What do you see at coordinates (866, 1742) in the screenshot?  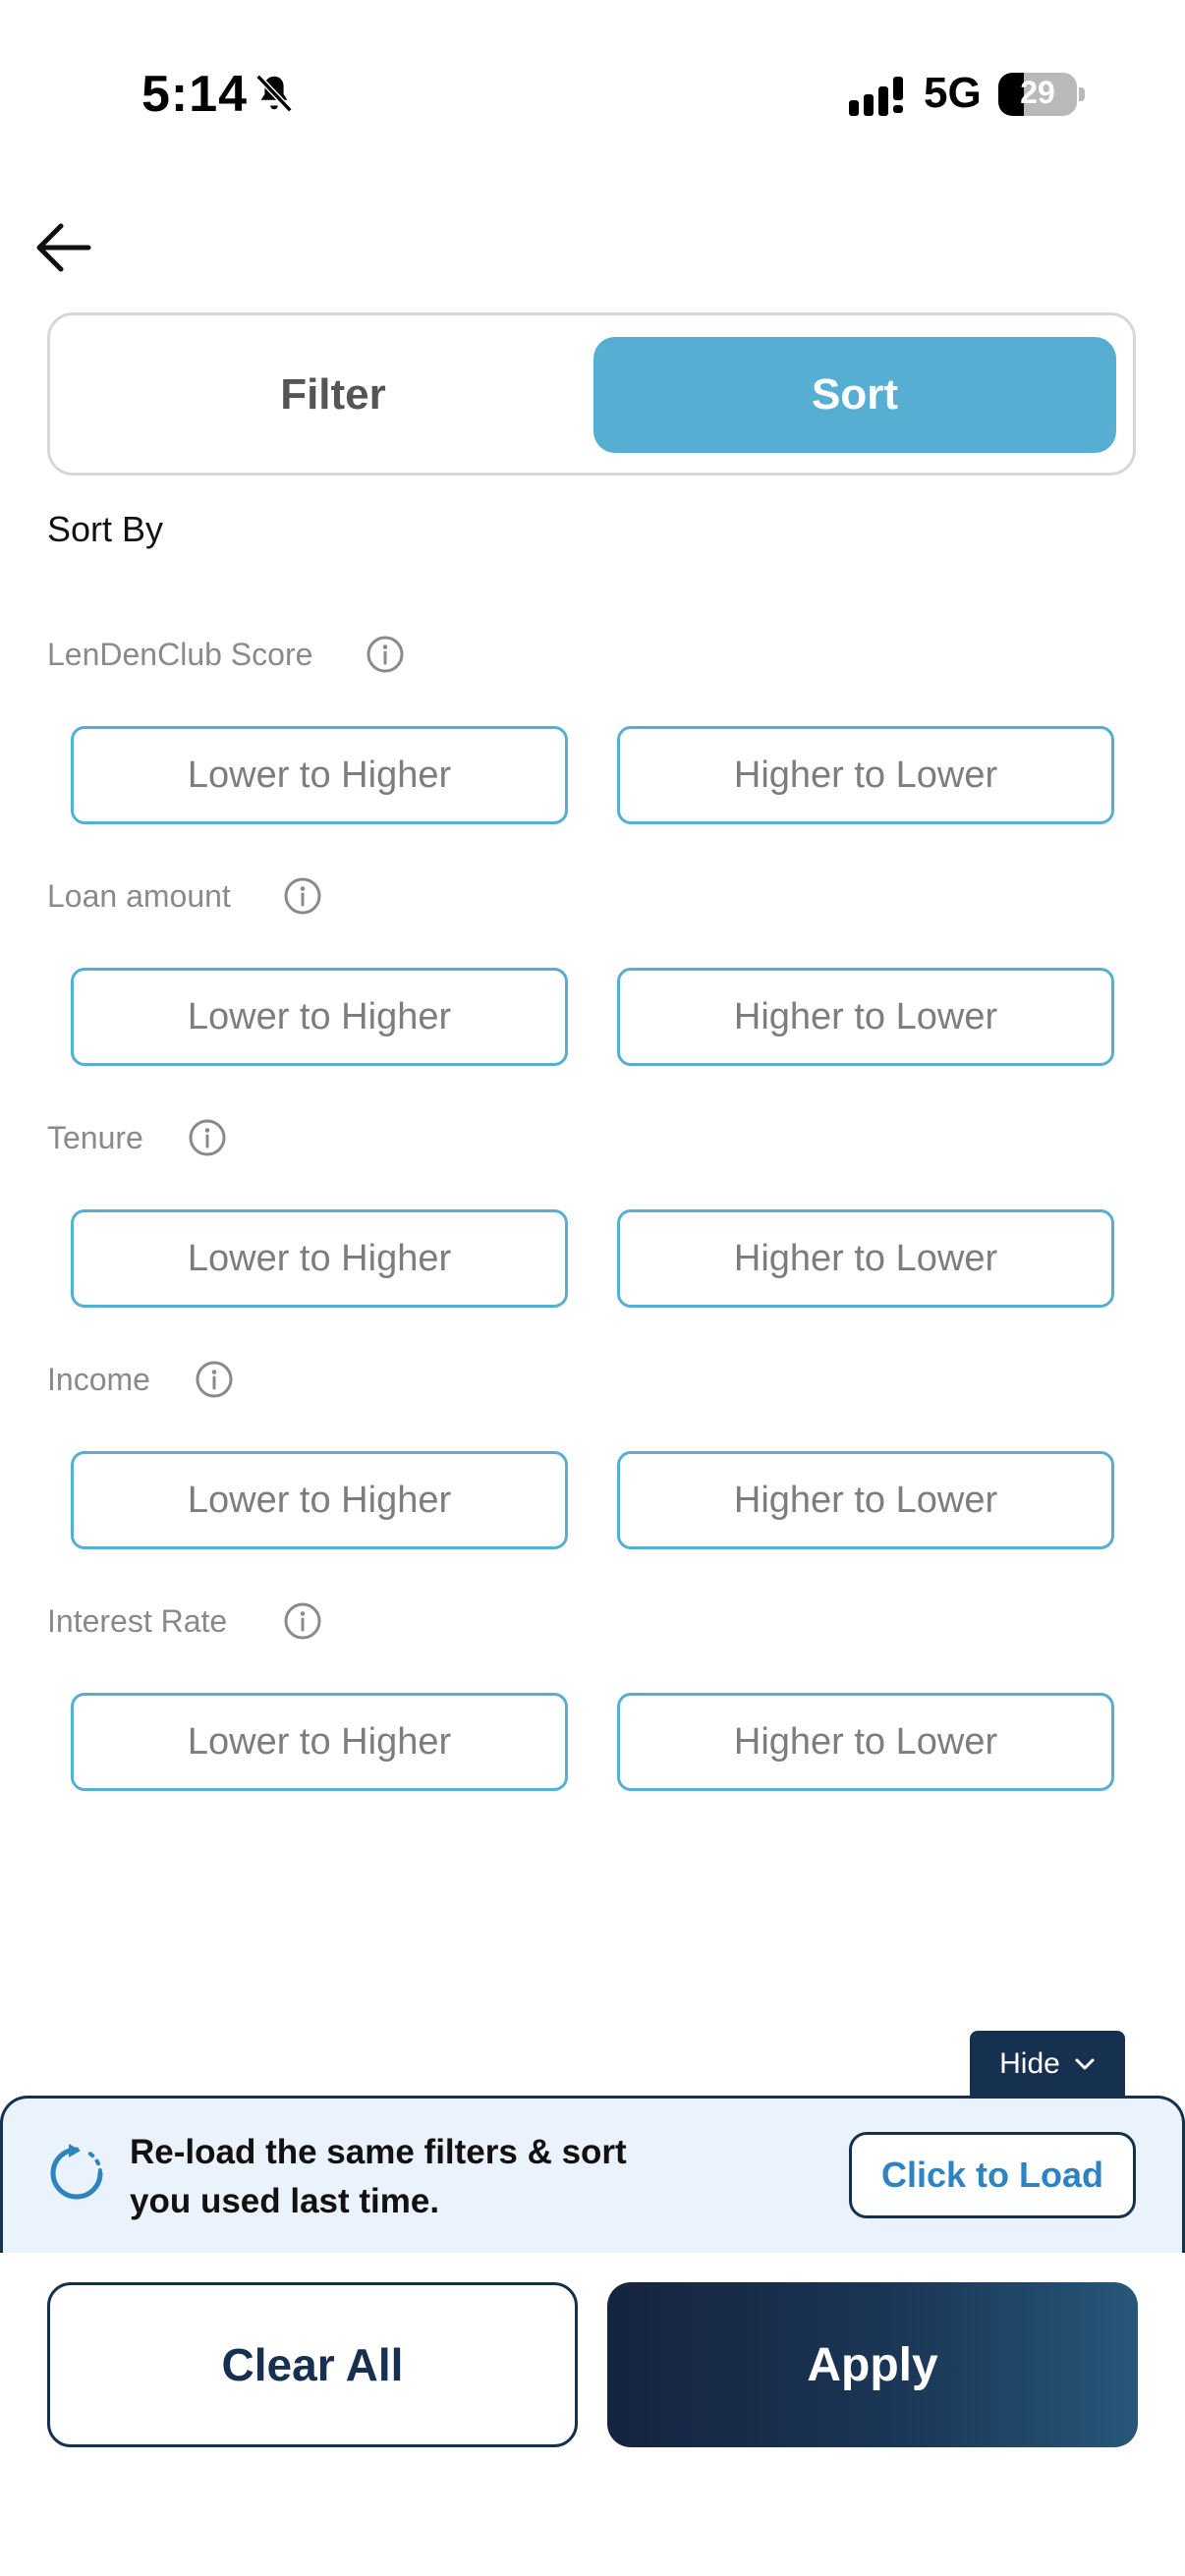 I see `interest-rate-higher-to-lower-button: Higher to Lower` at bounding box center [866, 1742].